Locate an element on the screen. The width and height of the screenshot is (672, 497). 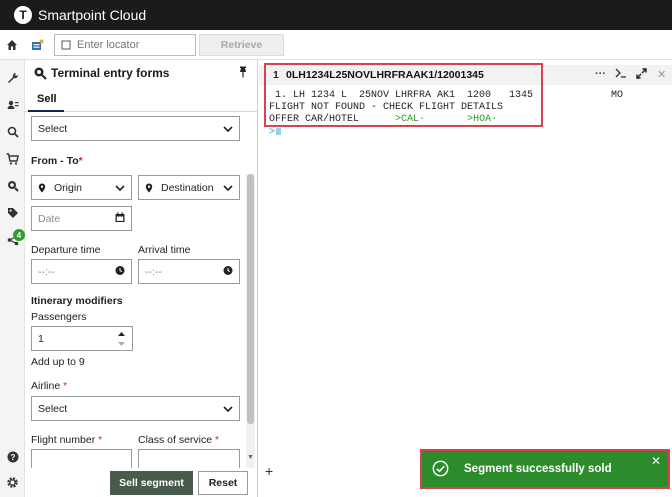
text-cursor is located at coordinates (279, 131).